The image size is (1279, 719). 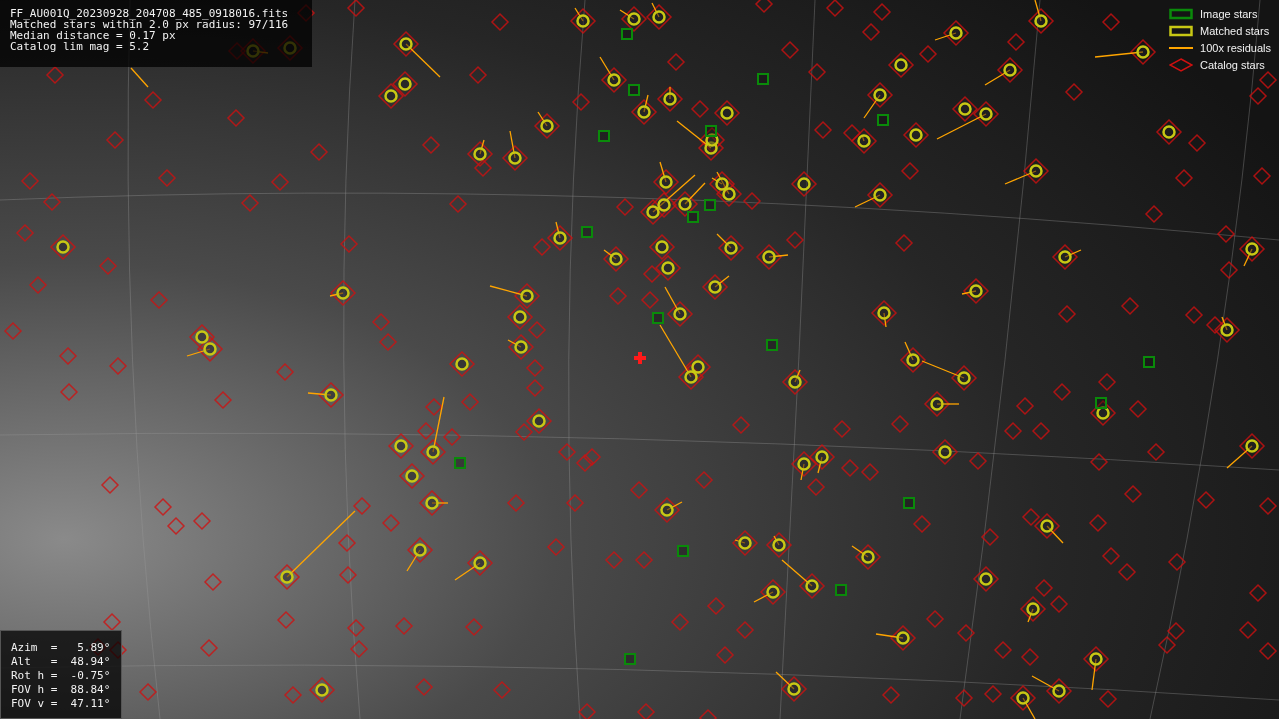 What do you see at coordinates (80, 46) in the screenshot?
I see `info-text: Catalog lim mag = 5.2` at bounding box center [80, 46].